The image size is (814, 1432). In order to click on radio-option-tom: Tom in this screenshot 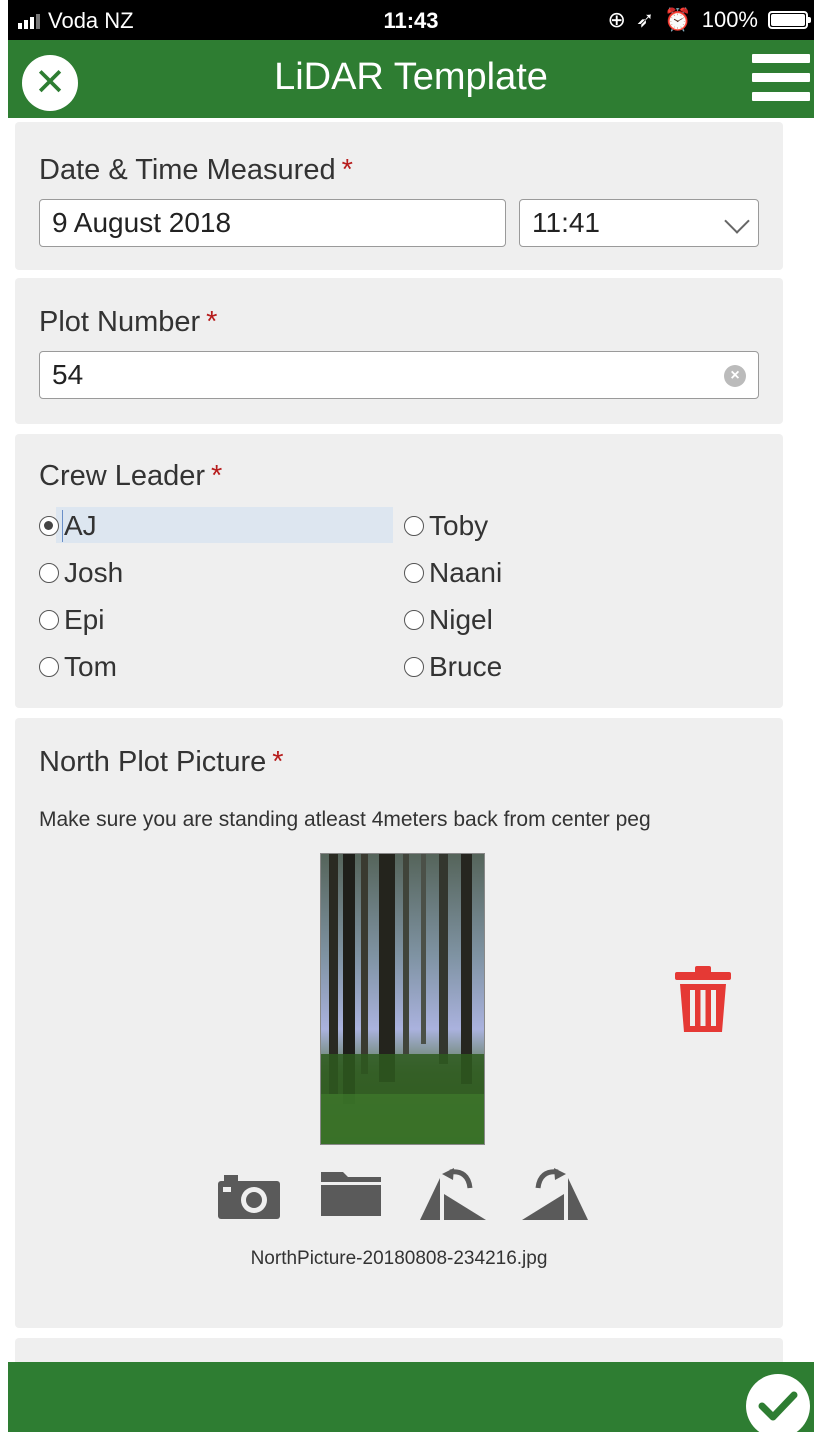, I will do `click(78, 667)`.